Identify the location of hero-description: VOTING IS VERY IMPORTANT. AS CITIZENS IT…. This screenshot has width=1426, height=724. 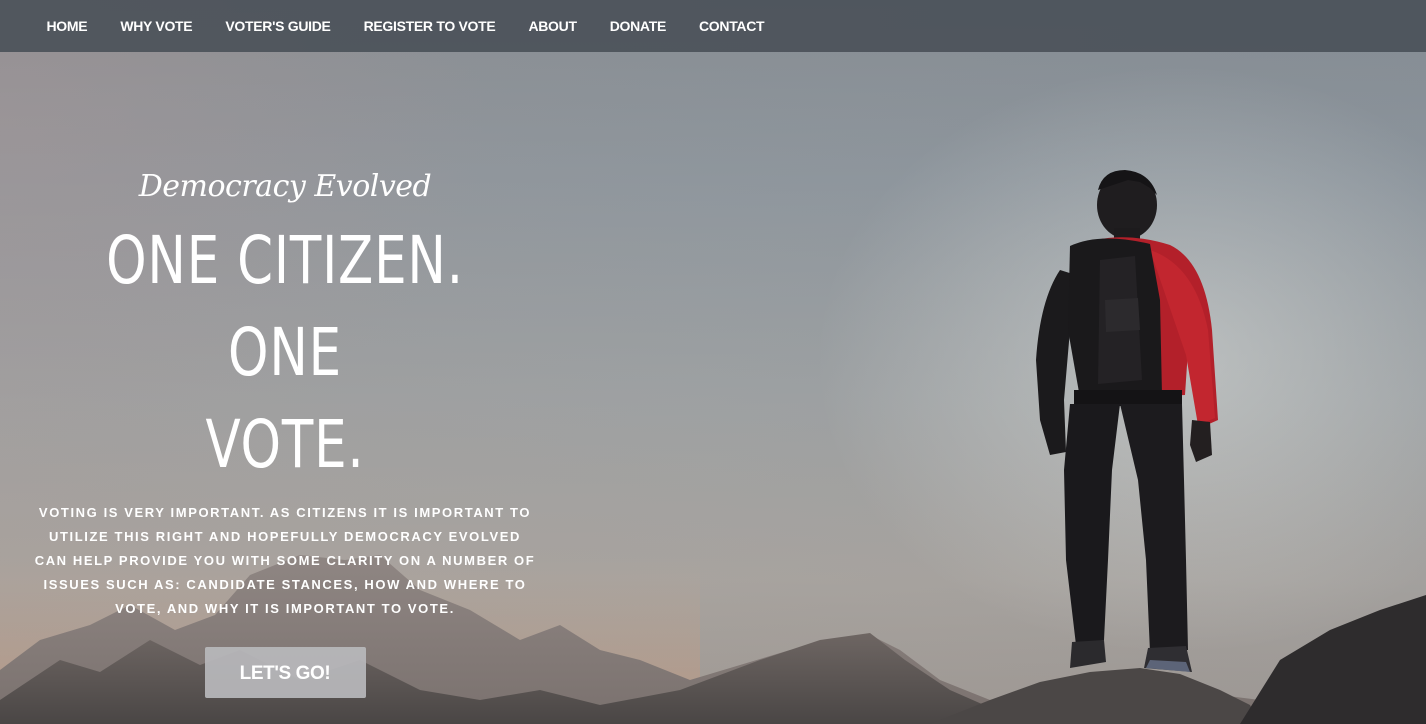
(285, 560).